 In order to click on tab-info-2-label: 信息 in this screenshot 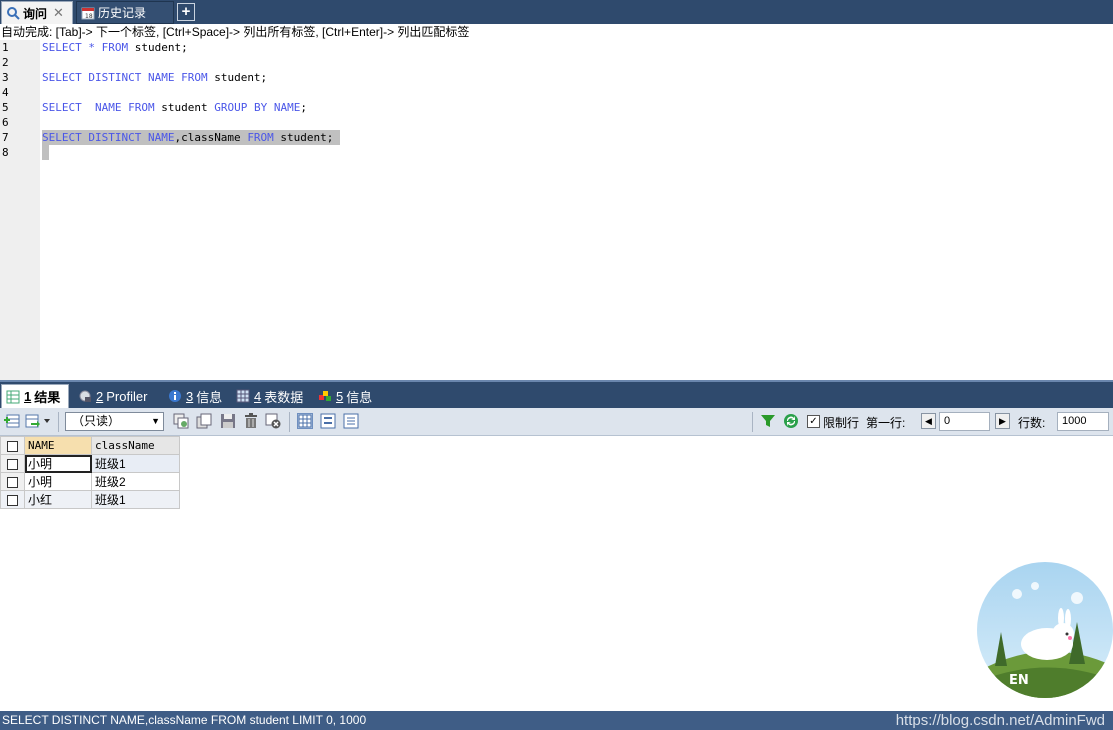, I will do `click(359, 397)`.